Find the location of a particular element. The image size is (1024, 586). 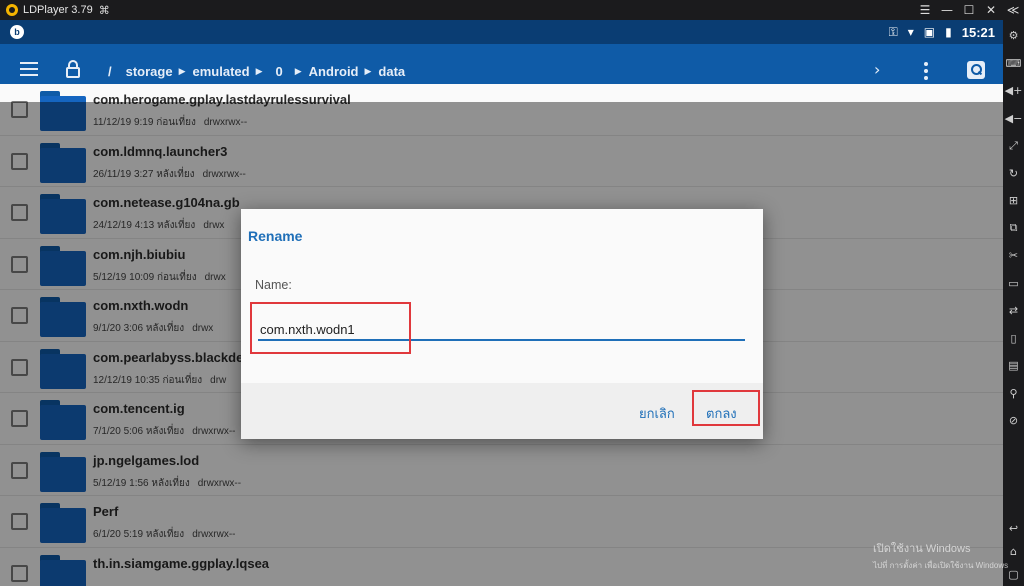

next-icon: › is located at coordinates (877, 69).